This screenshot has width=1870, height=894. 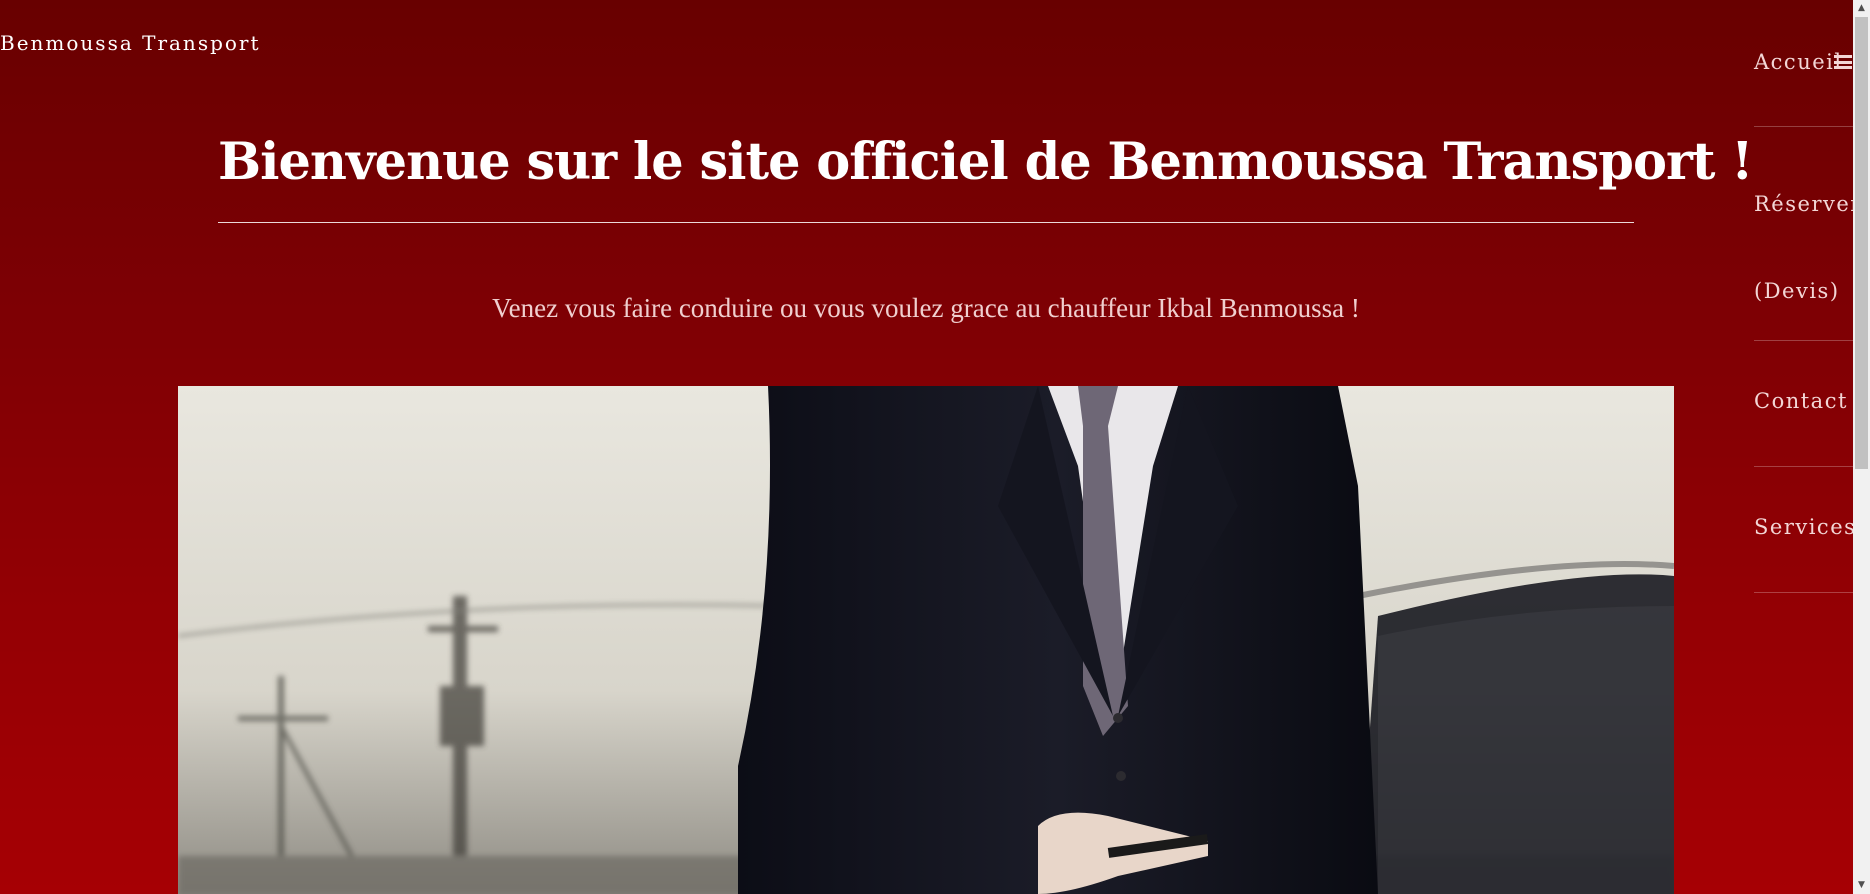 I want to click on nav-item-label: Services, so click(x=1805, y=527).